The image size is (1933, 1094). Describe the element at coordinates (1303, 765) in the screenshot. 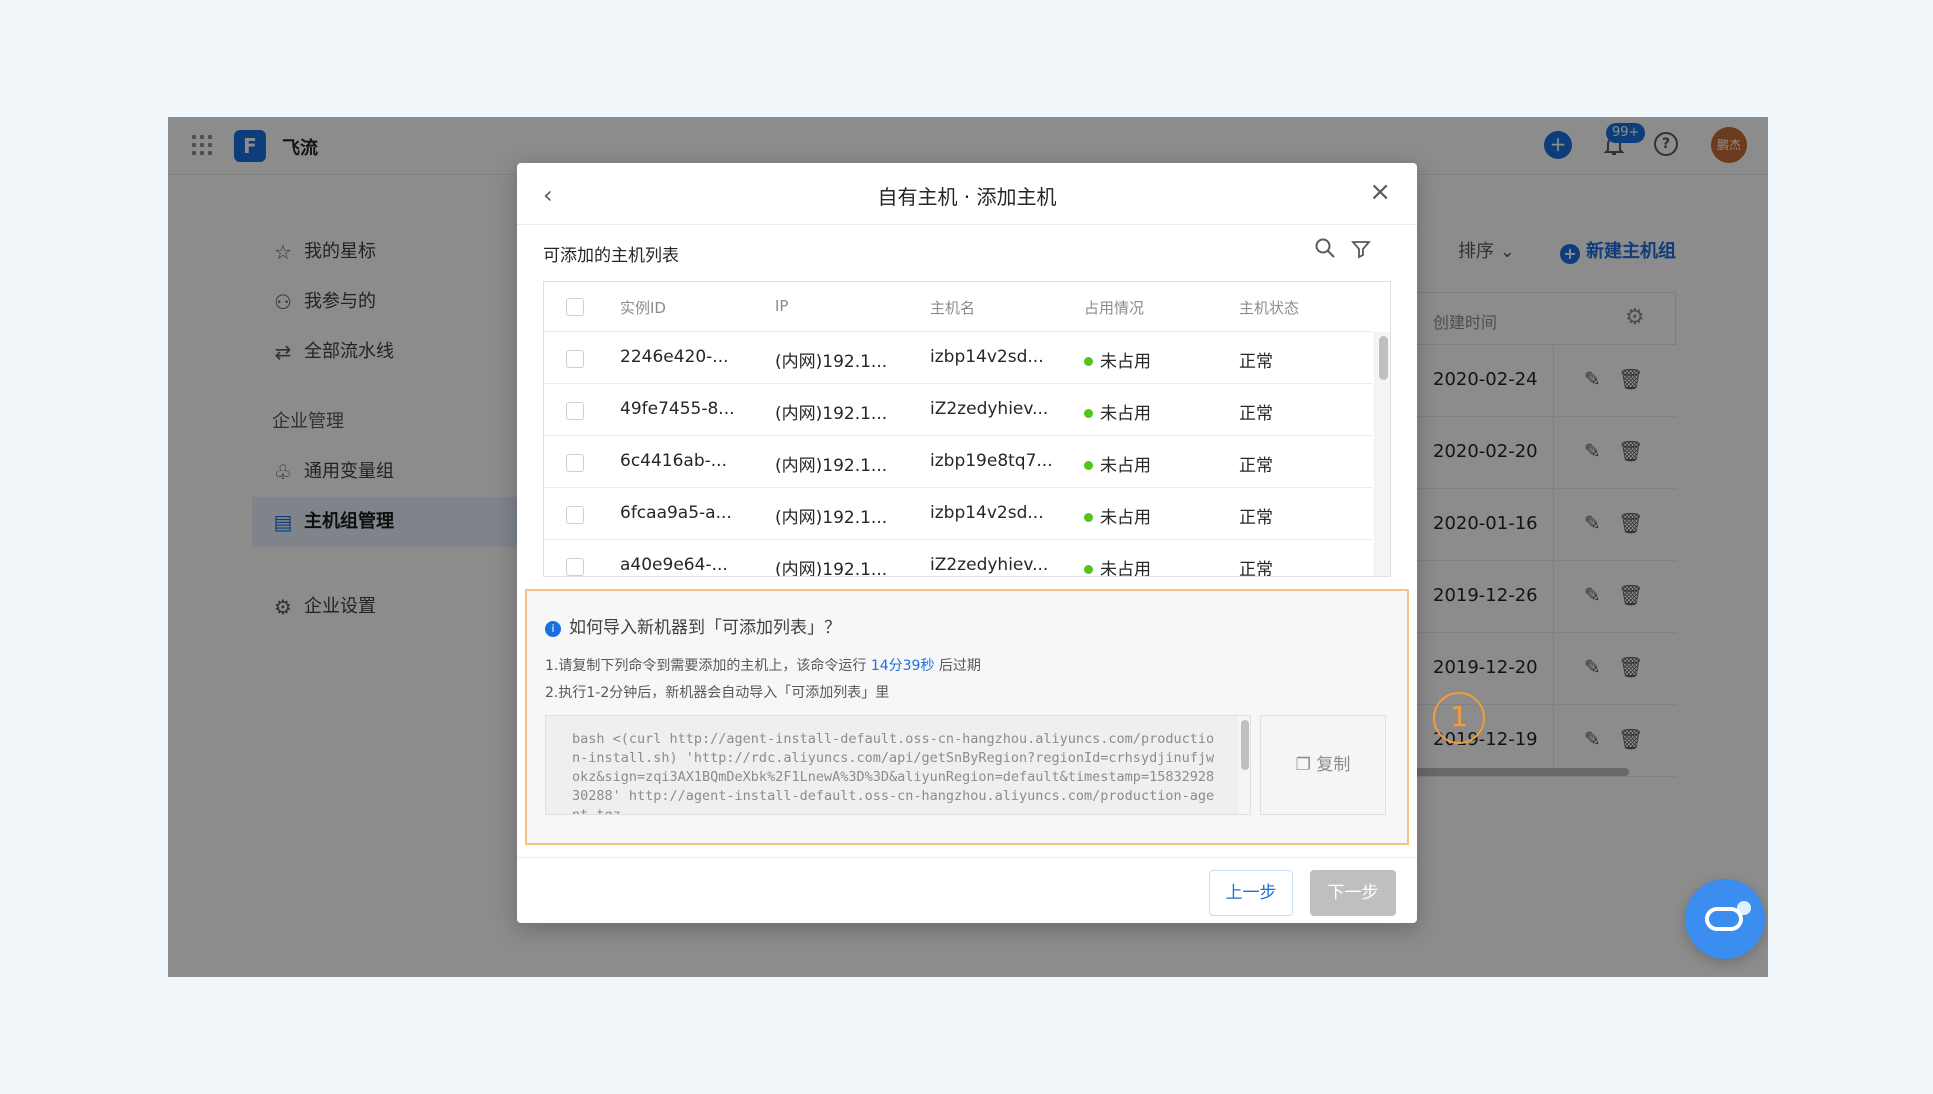

I see `copy-icon: ❐` at that location.